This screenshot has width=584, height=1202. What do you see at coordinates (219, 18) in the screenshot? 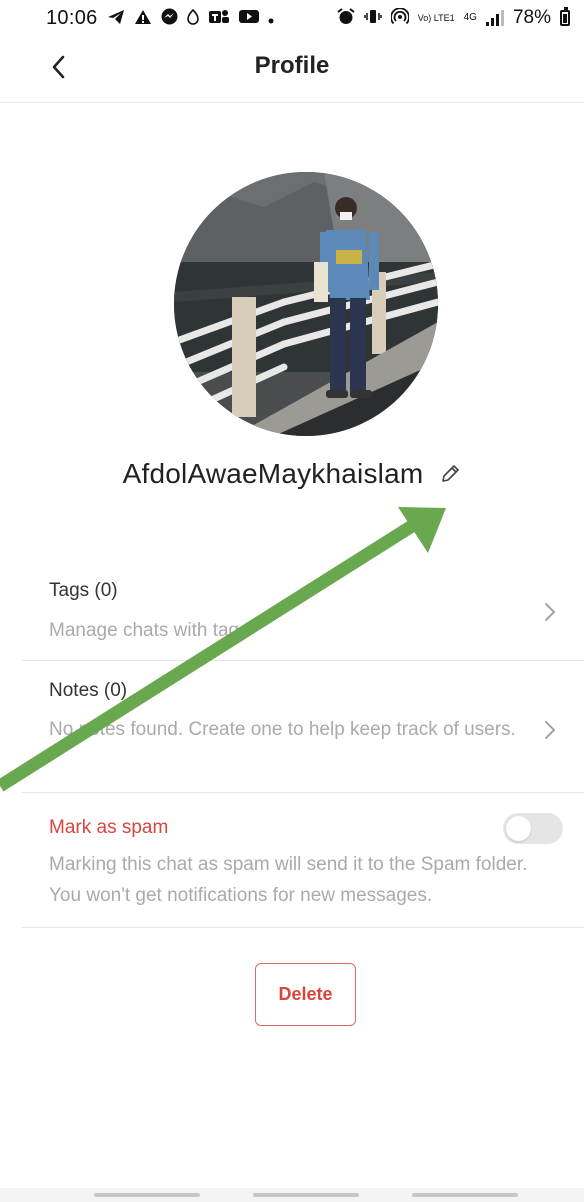
I see `teams-icon` at bounding box center [219, 18].